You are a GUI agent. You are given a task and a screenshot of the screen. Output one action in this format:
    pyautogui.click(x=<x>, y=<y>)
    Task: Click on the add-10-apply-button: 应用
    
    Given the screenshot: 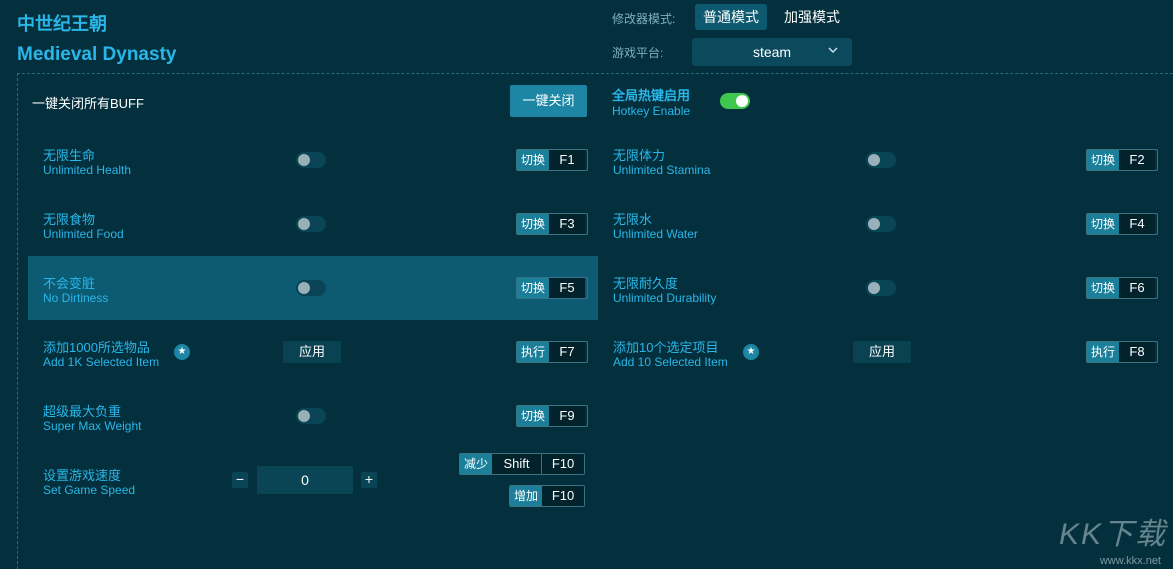 What is the action you would take?
    pyautogui.click(x=882, y=352)
    